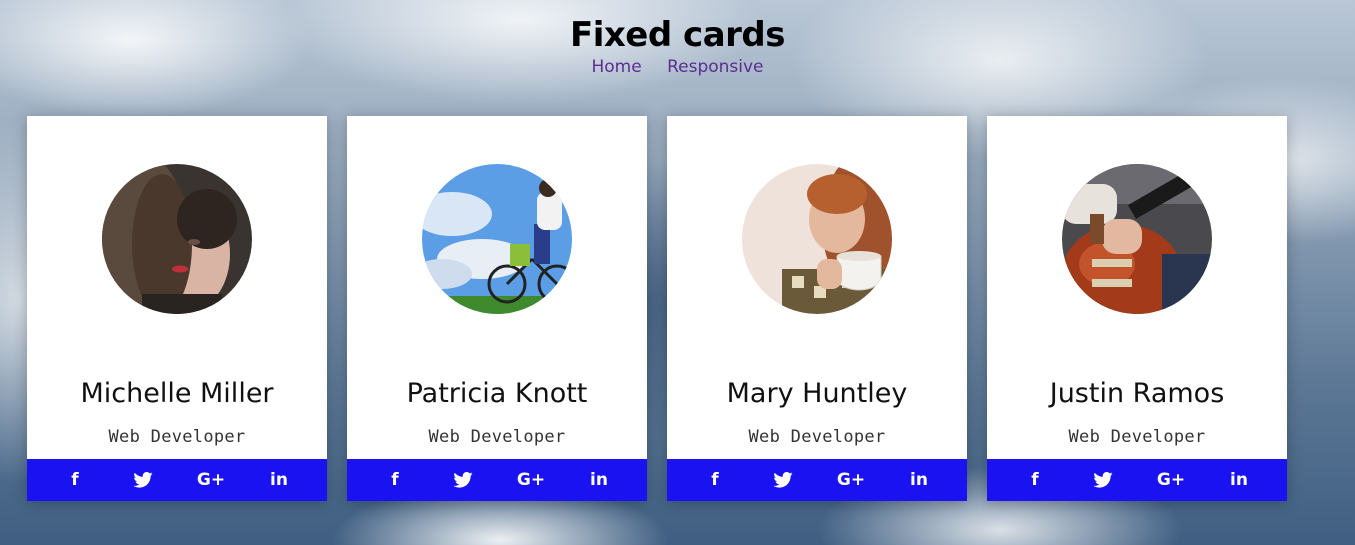 The image size is (1355, 545). I want to click on avatar-photo-woman-portrait, so click(177, 239).